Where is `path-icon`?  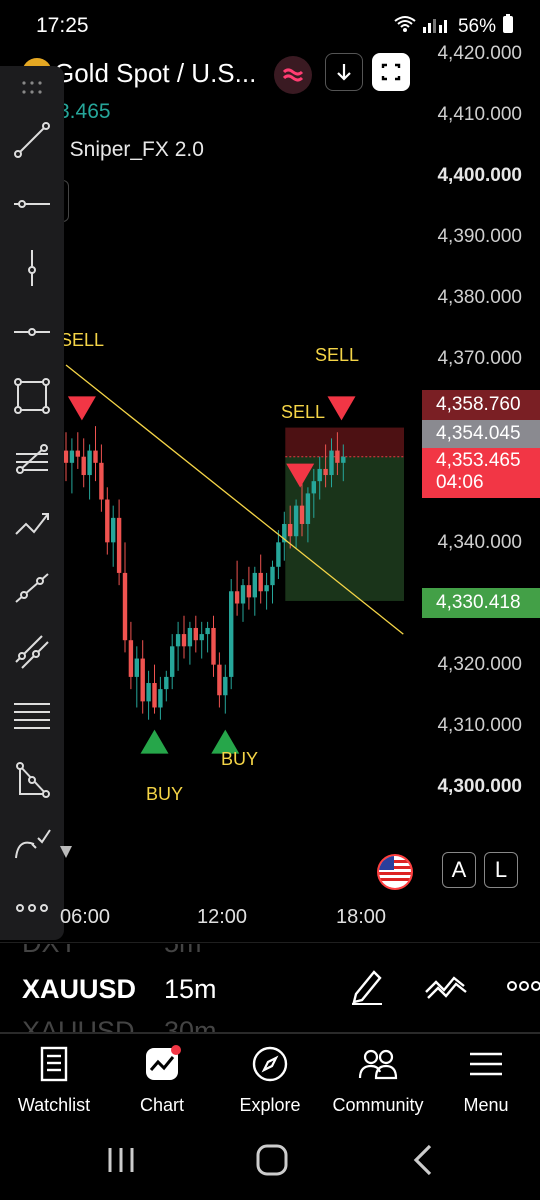 path-icon is located at coordinates (32, 524).